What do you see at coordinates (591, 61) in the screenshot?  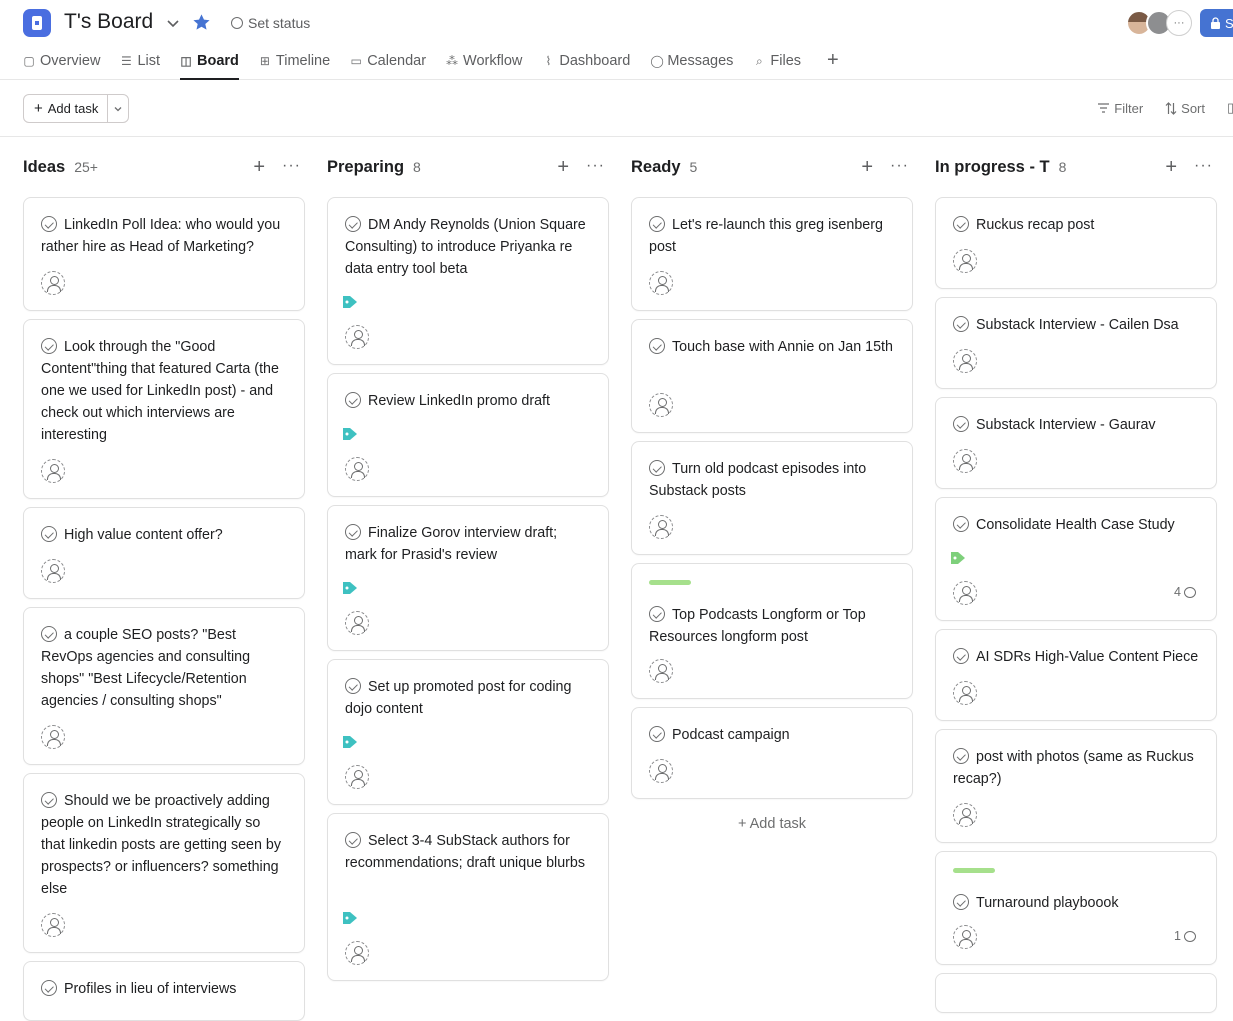 I see `tab-dashboard: ⌇ Dashboard` at bounding box center [591, 61].